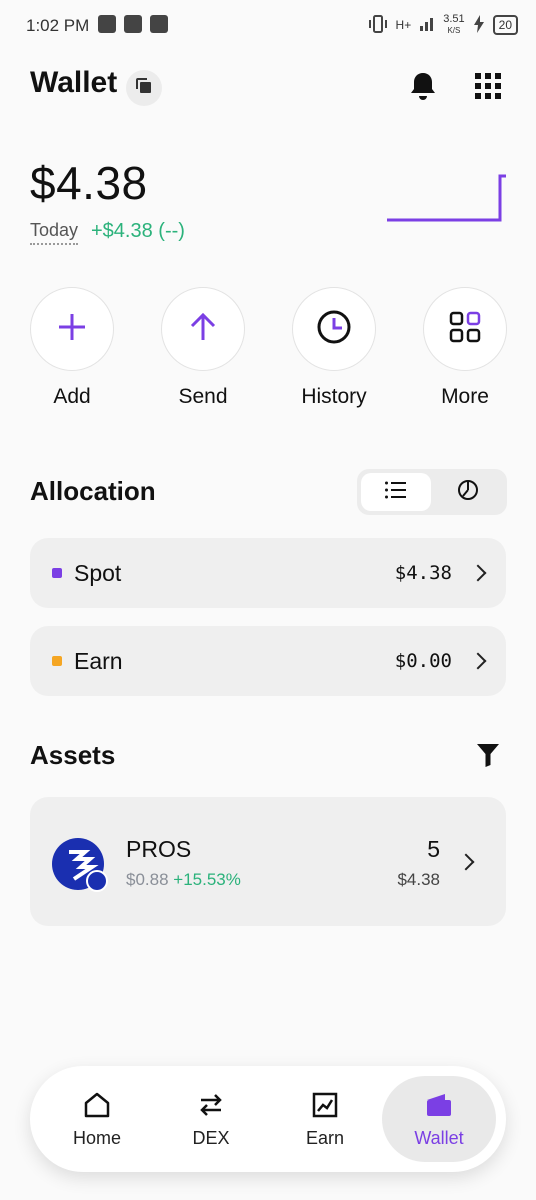  Describe the element at coordinates (98, 660) in the screenshot. I see `allocation-name: Earn` at that location.